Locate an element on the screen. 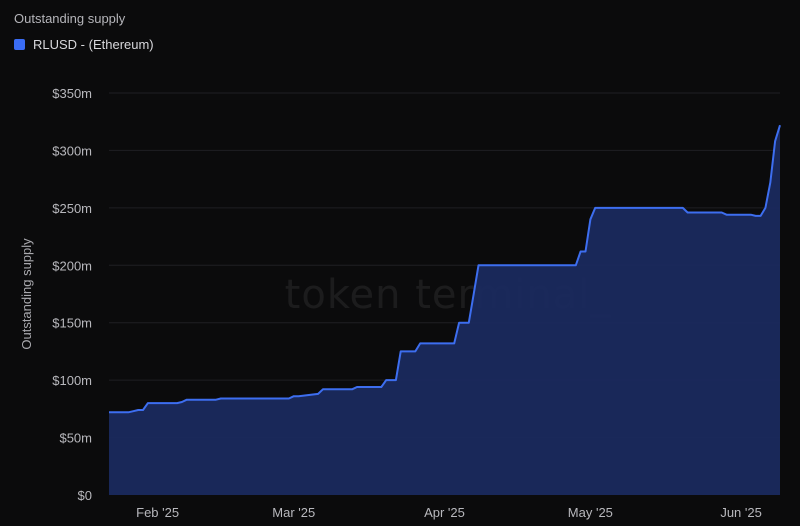 This screenshot has height=526, width=800. y-tick-label: $300m is located at coordinates (72, 150).